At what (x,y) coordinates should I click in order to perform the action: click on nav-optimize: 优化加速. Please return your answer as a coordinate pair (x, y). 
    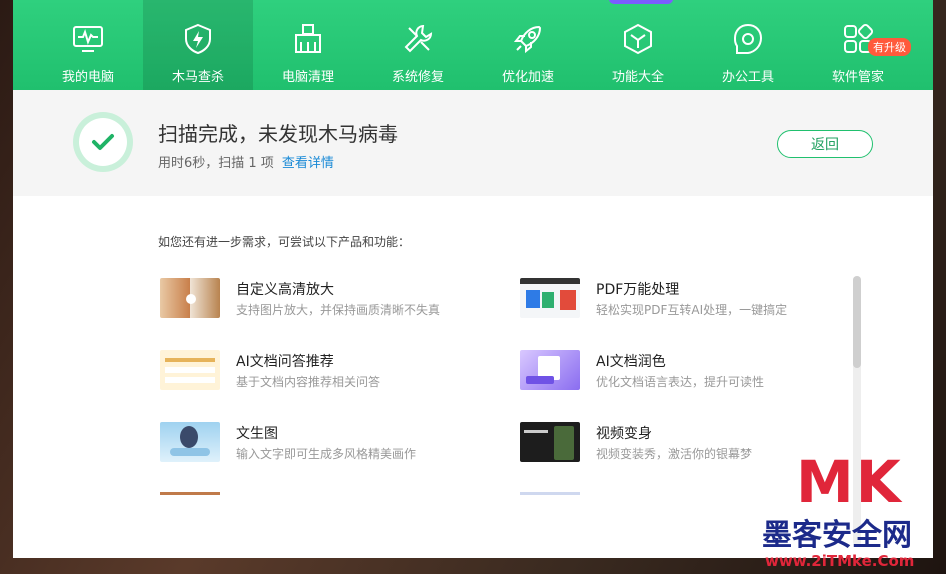
    Looking at the image, I should click on (528, 45).